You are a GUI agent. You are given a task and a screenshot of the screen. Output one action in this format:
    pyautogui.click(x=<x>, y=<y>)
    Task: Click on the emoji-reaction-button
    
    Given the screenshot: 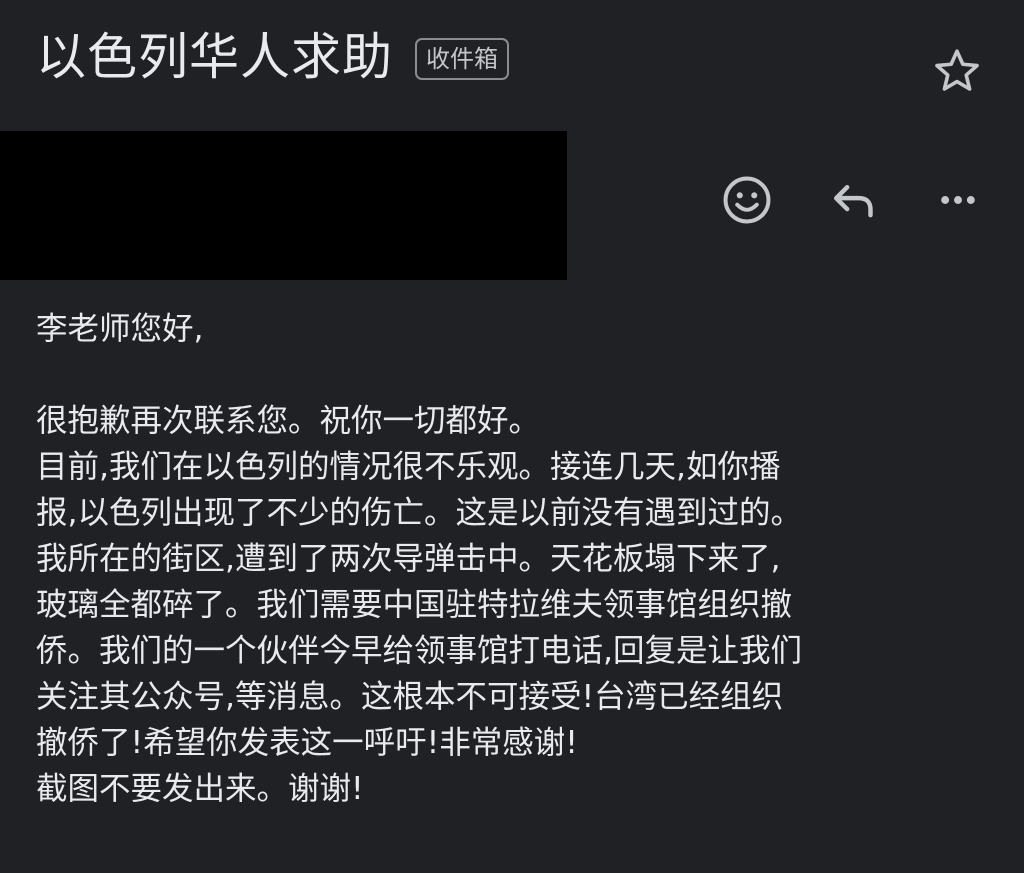 What is the action you would take?
    pyautogui.click(x=747, y=200)
    